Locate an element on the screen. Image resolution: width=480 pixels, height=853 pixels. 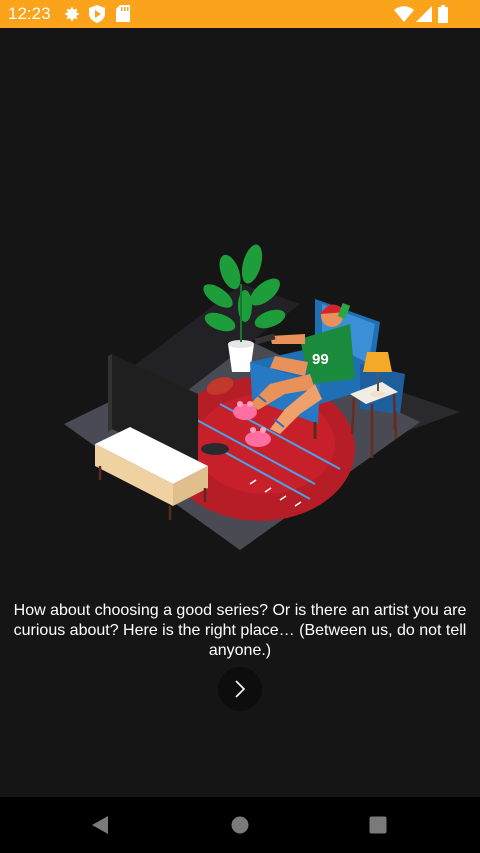
gear-icon is located at coordinates (72, 16).